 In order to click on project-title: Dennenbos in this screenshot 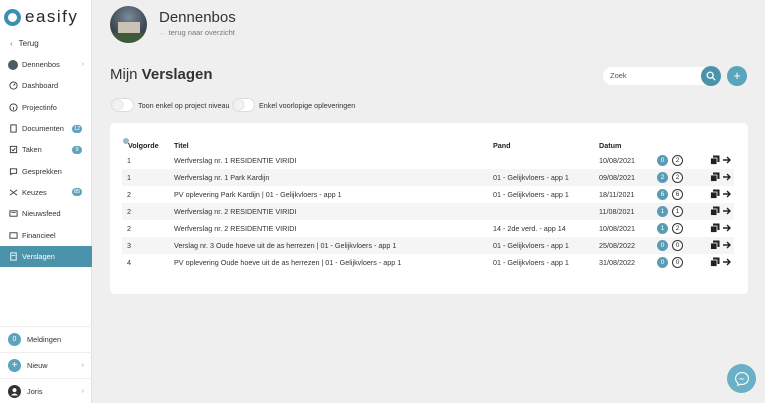, I will do `click(197, 17)`.